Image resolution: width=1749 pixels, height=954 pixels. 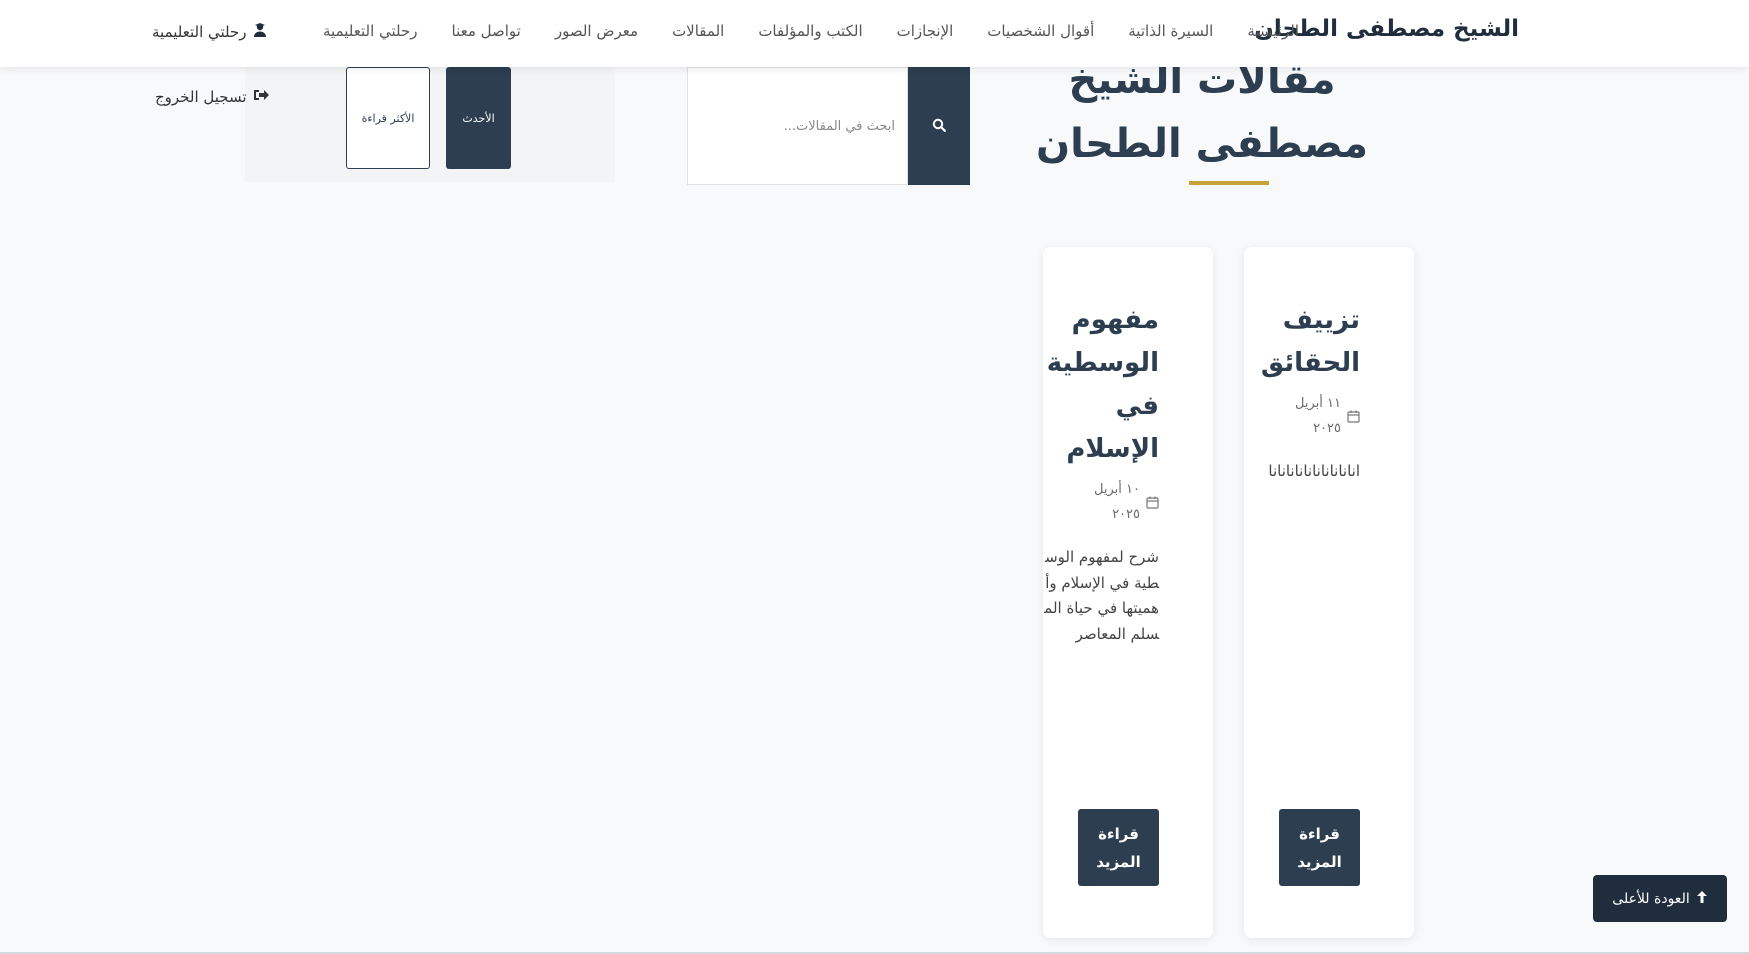 I want to click on logout-link: تسجيل الخروج, so click(x=212, y=97).